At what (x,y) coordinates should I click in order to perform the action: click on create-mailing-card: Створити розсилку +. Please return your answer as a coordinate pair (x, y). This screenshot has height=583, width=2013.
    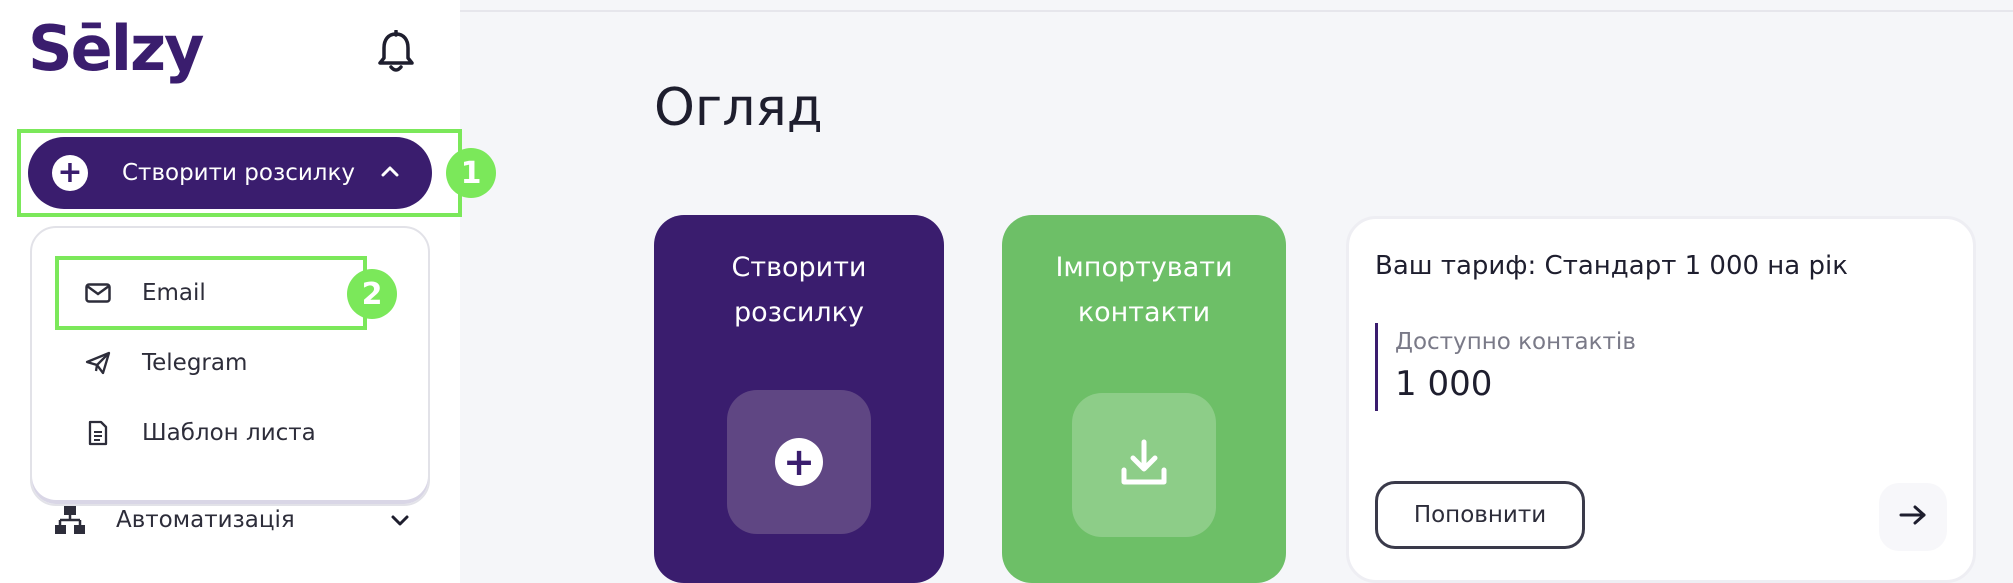
    Looking at the image, I should click on (799, 399).